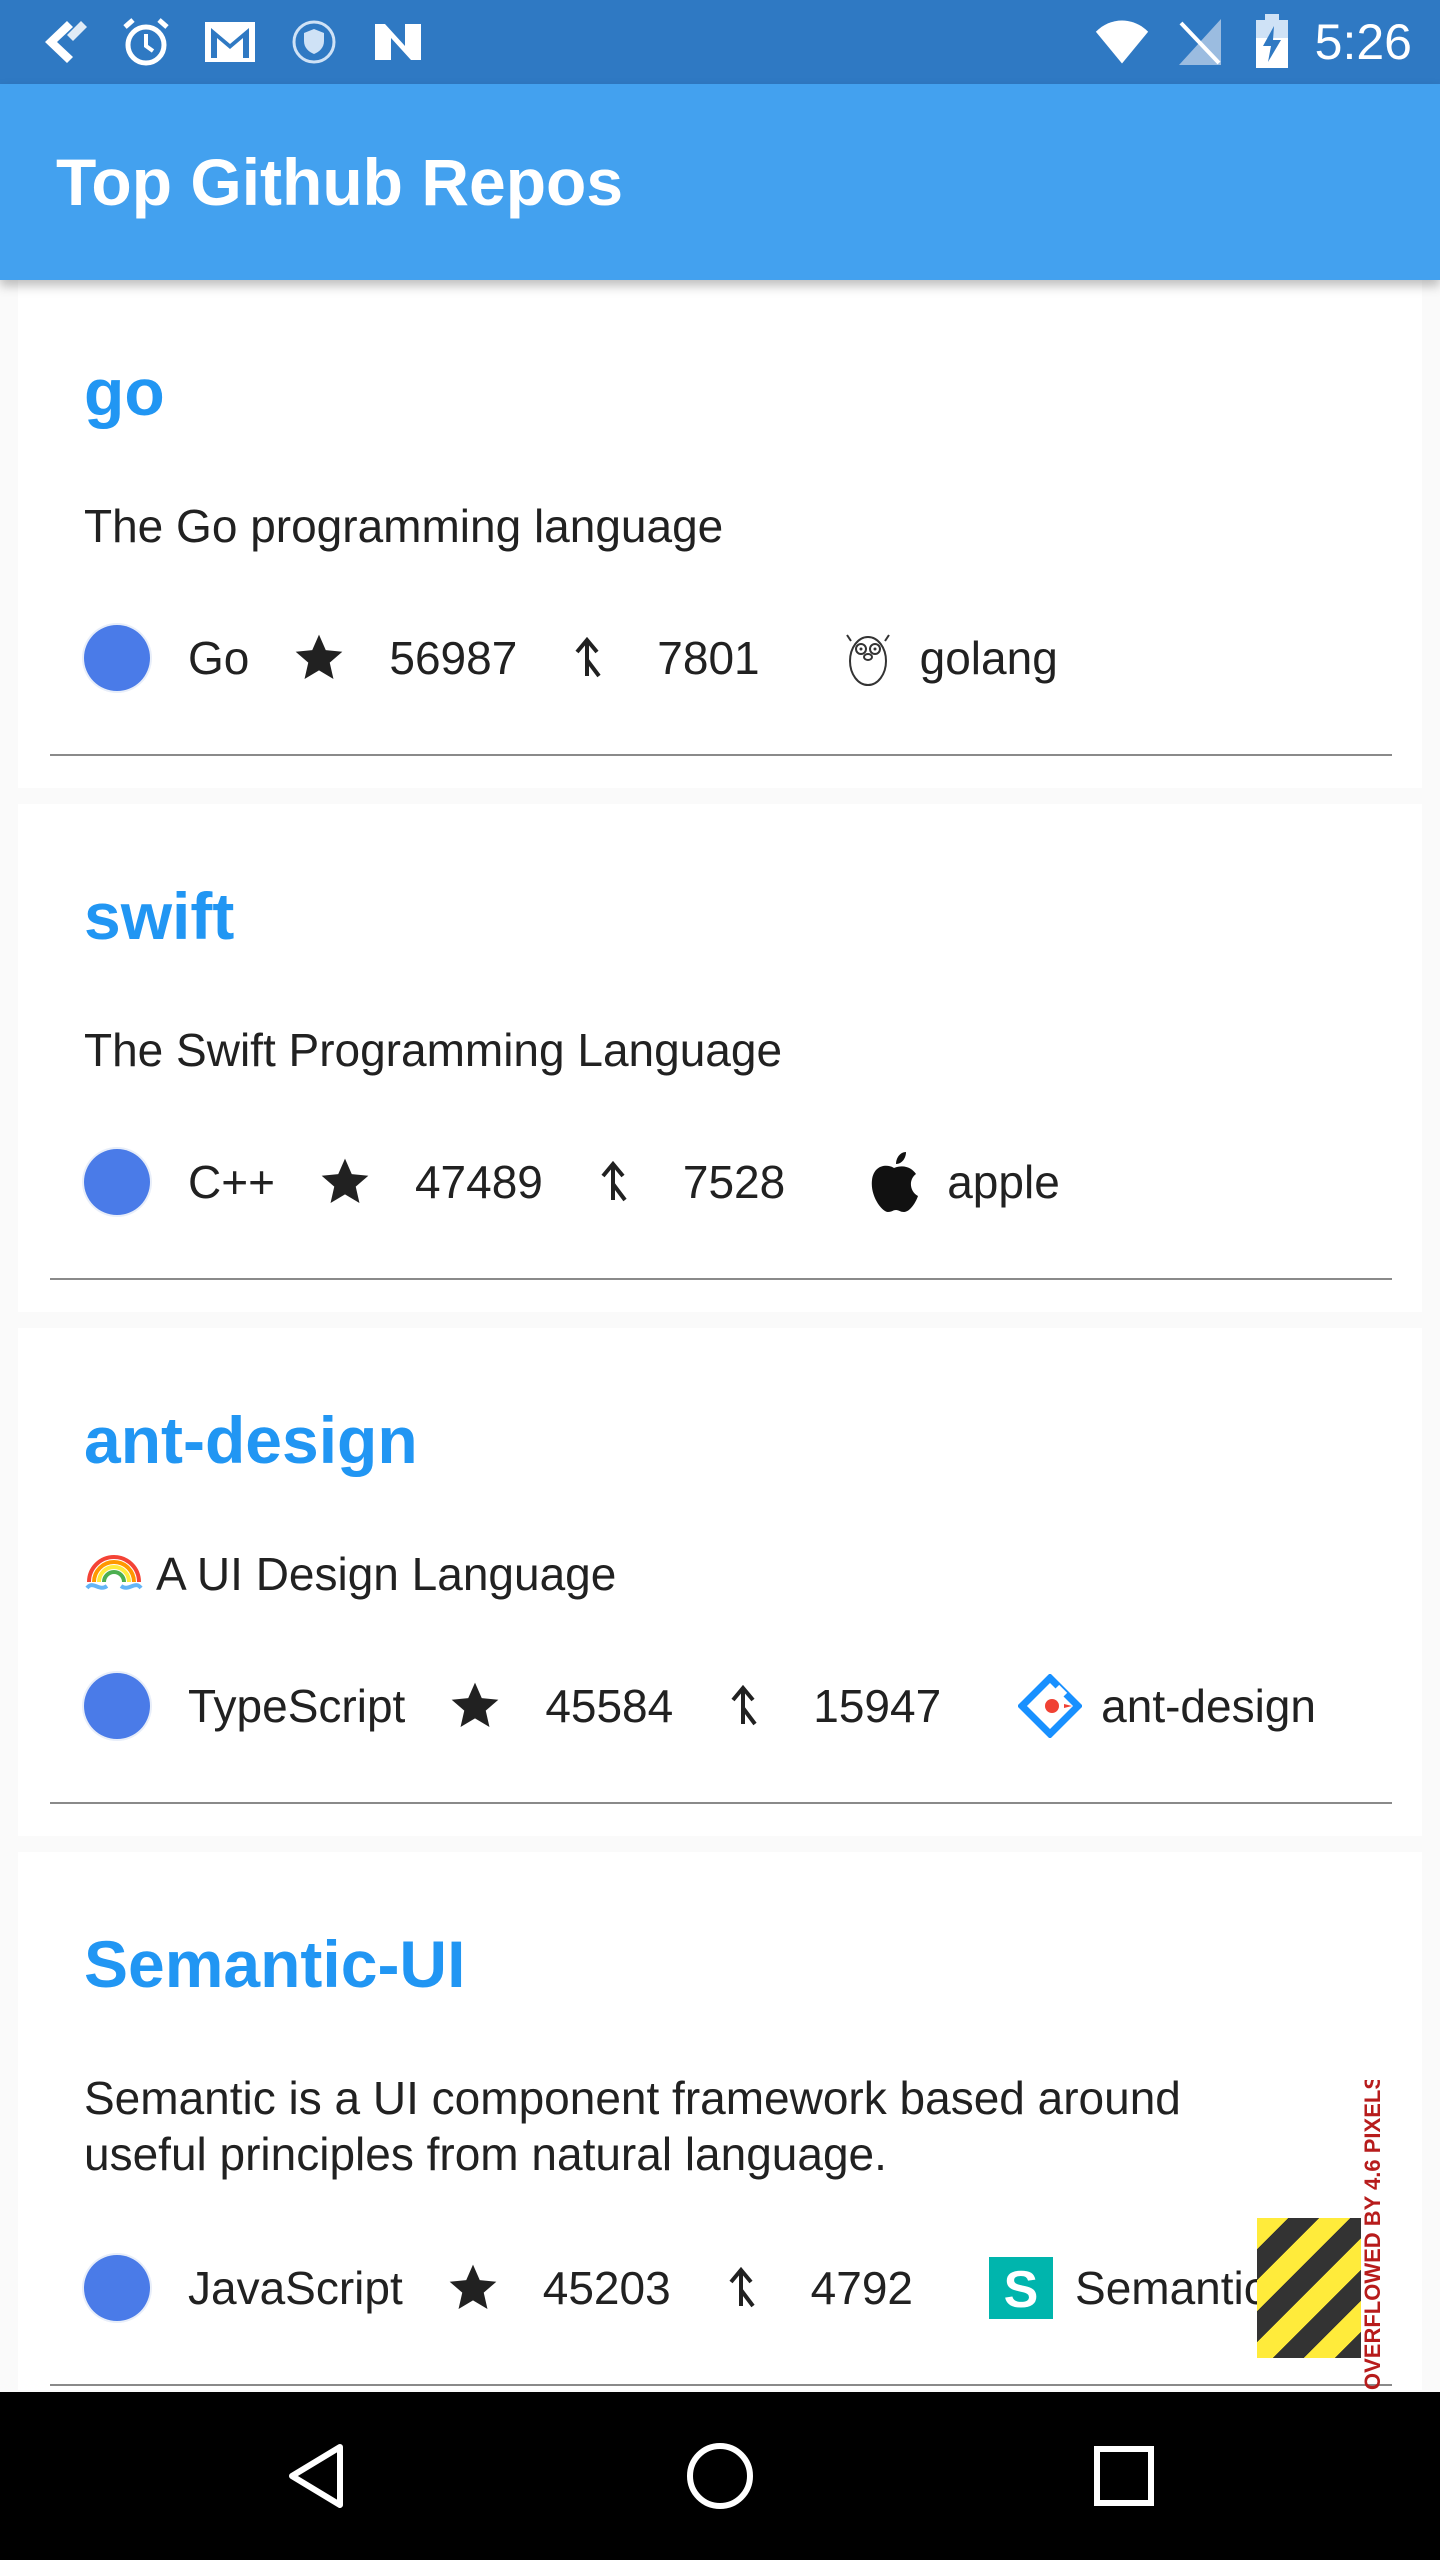 The image size is (1440, 2560). I want to click on svg-text: S, so click(1021, 2290).